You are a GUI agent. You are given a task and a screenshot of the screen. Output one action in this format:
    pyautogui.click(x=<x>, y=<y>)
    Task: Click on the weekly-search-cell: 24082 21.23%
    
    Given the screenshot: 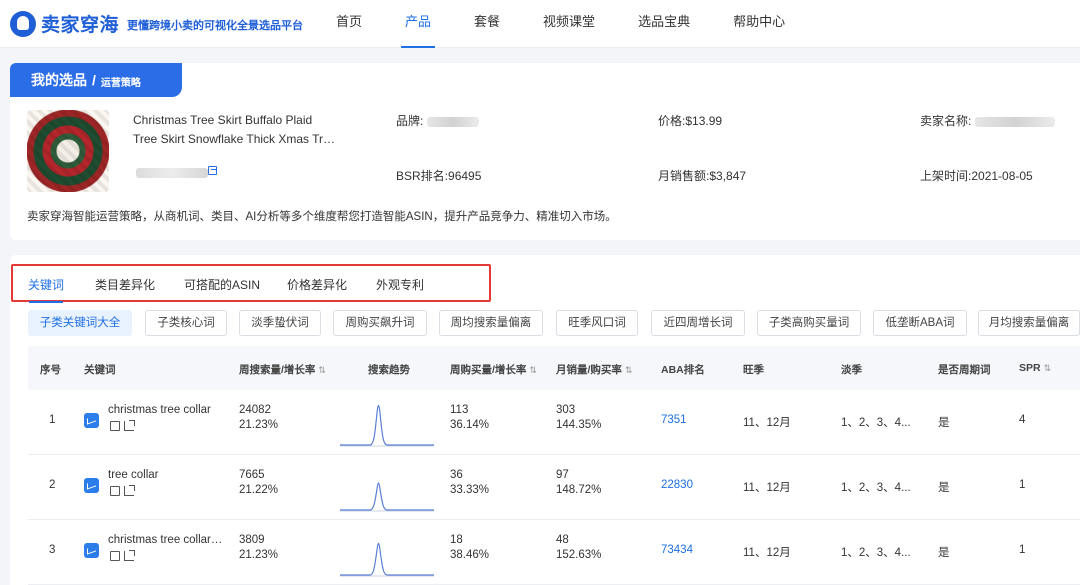 What is the action you would take?
    pyautogui.click(x=258, y=417)
    